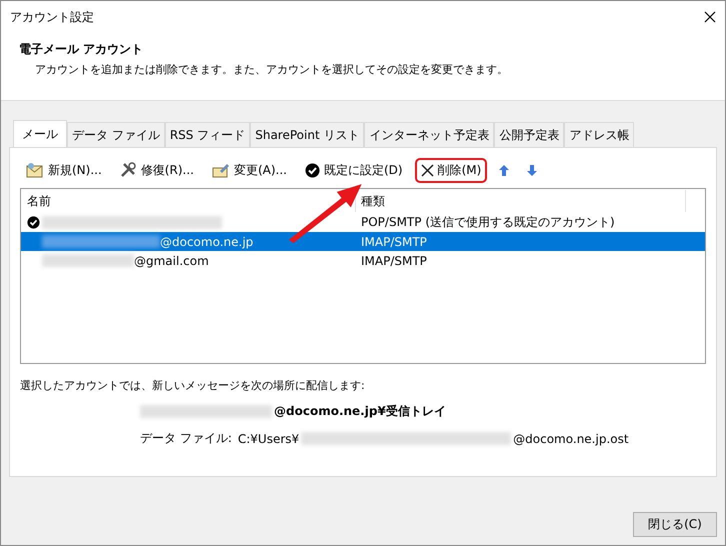 The height and width of the screenshot is (546, 726). Describe the element at coordinates (571, 439) in the screenshot. I see `data-file-path: @docomo.ne.jp.ost` at that location.